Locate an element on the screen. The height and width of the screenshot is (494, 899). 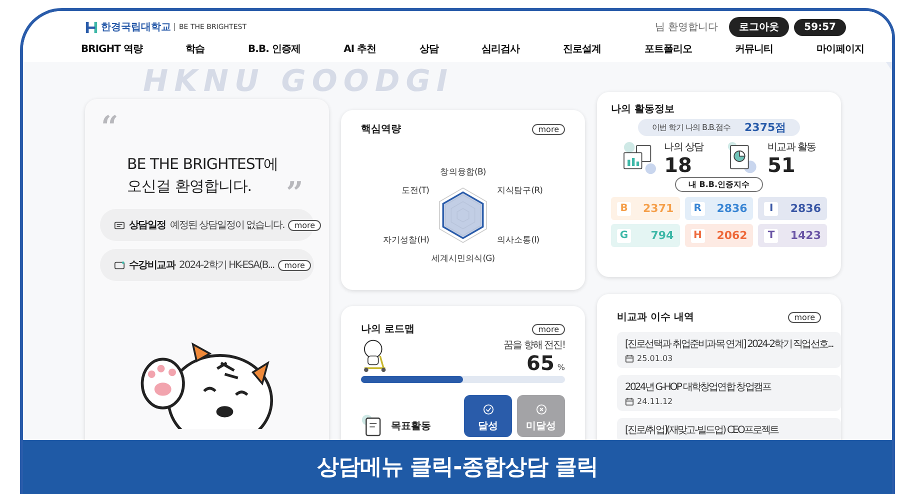
index-letter: B is located at coordinates (624, 209).